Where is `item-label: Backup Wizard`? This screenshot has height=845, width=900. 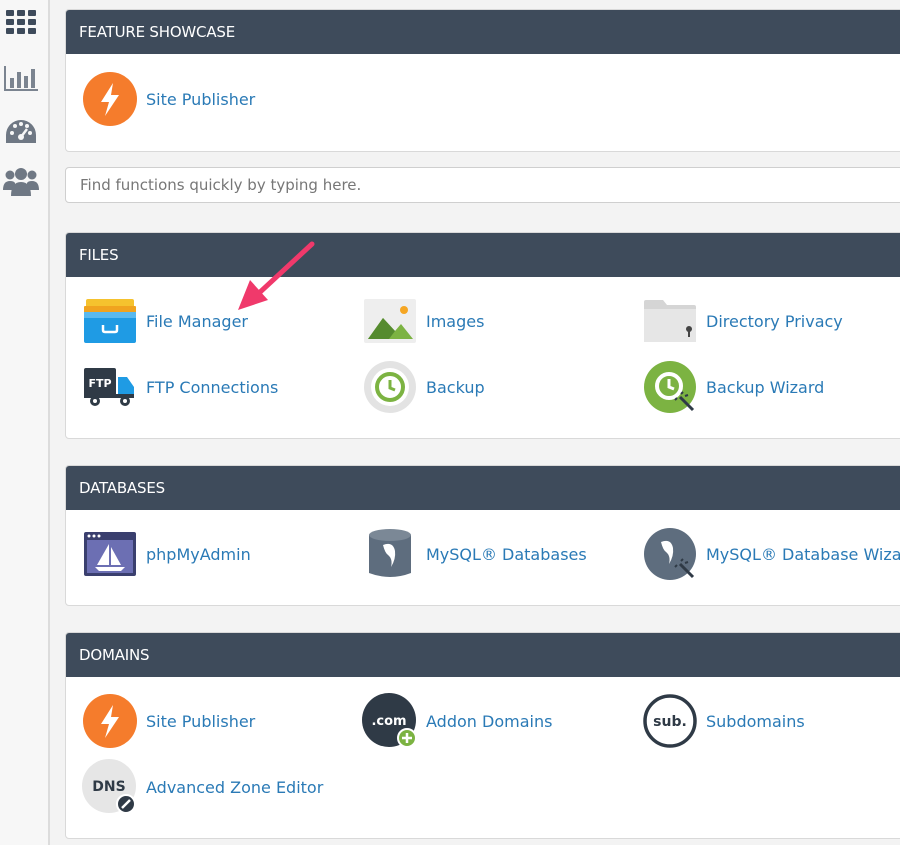 item-label: Backup Wizard is located at coordinates (765, 387).